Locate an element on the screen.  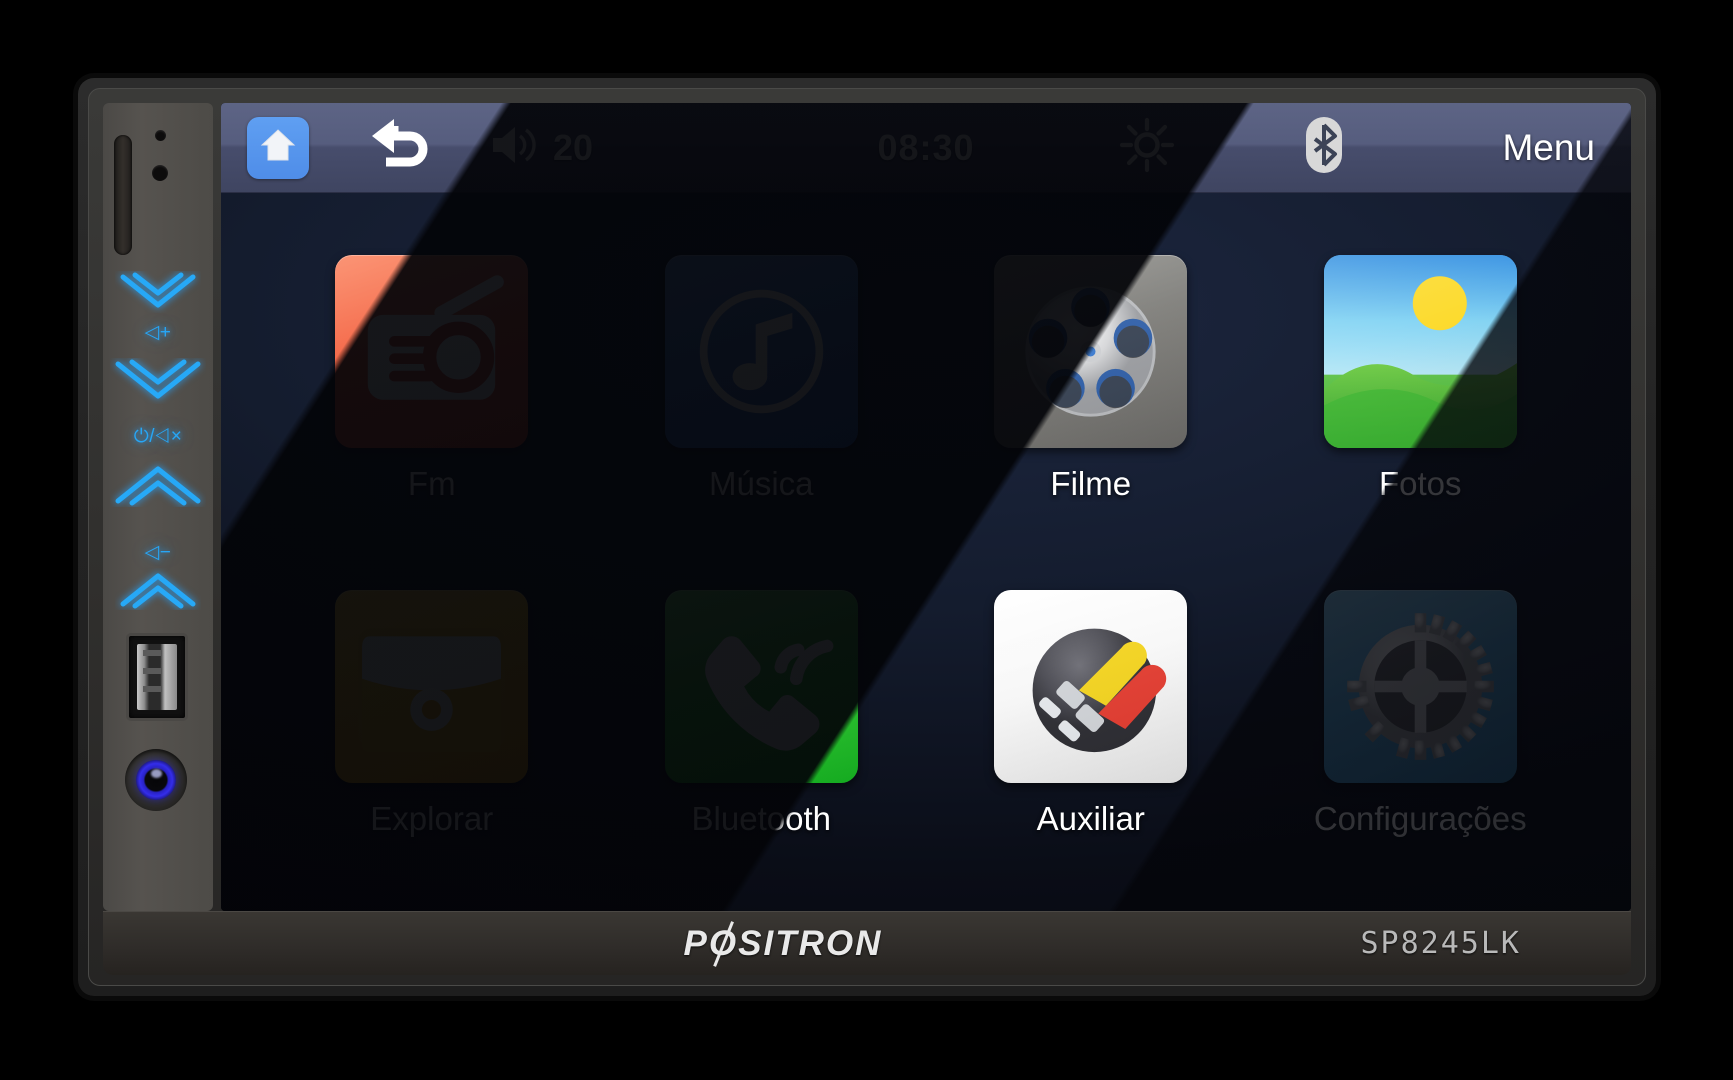
back-arrow-icon is located at coordinates (400, 147).